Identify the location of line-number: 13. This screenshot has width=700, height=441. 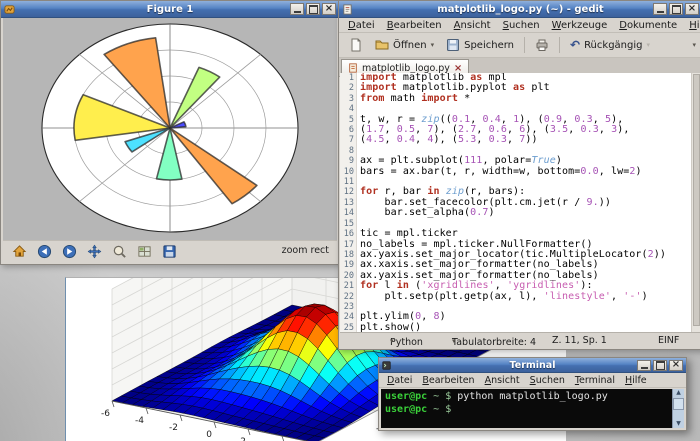
(348, 202).